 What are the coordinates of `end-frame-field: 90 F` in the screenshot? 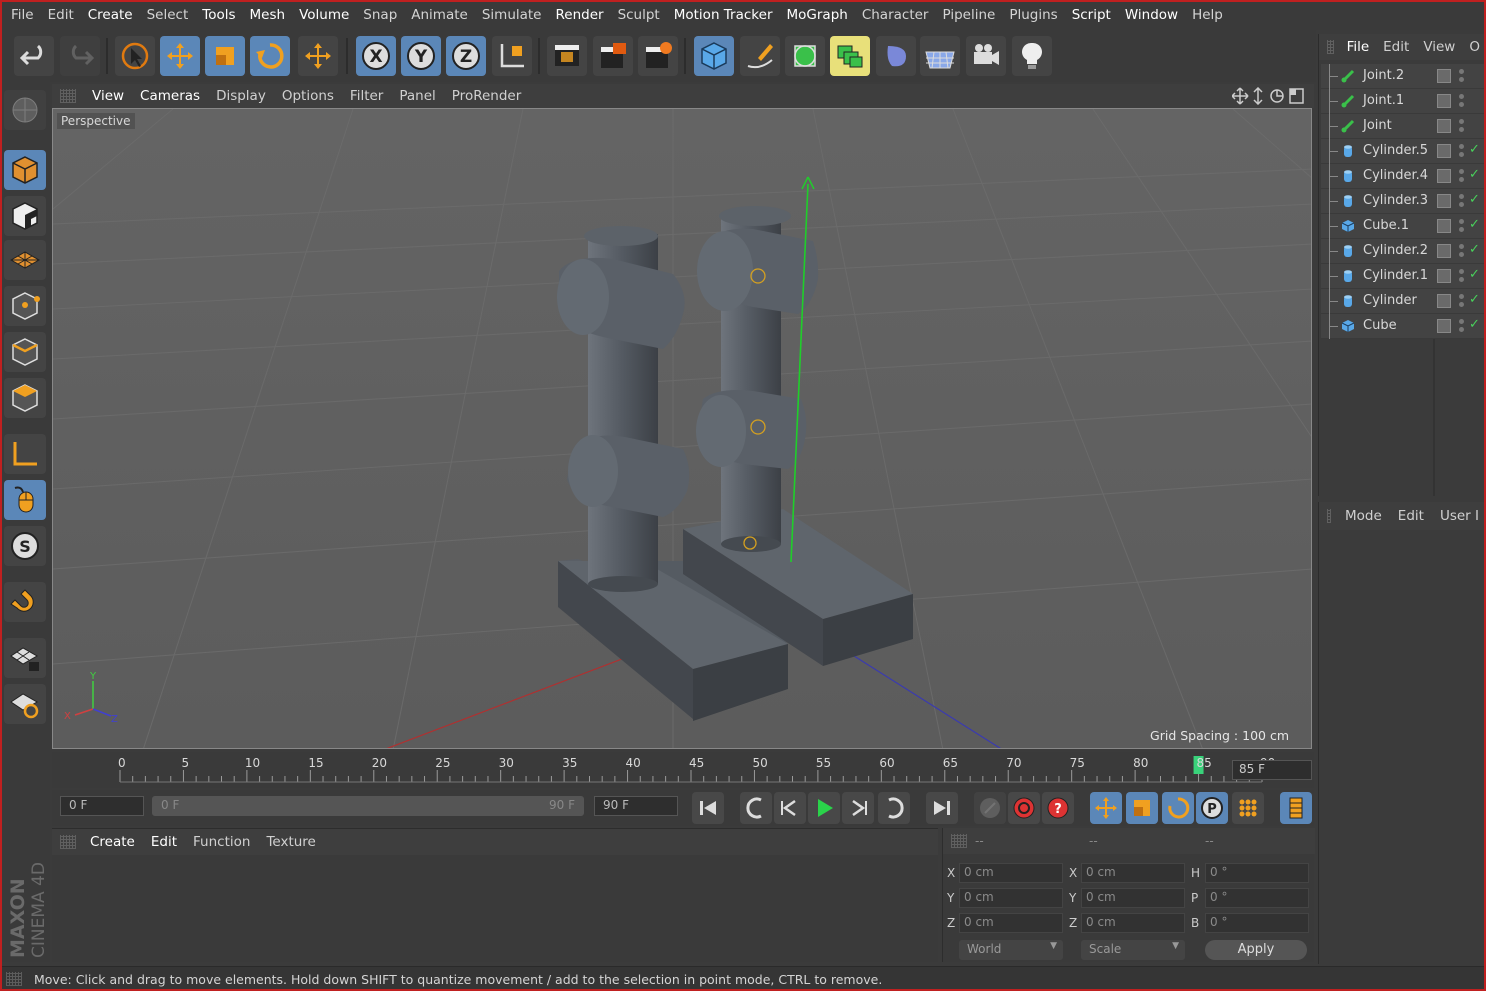 It's located at (636, 806).